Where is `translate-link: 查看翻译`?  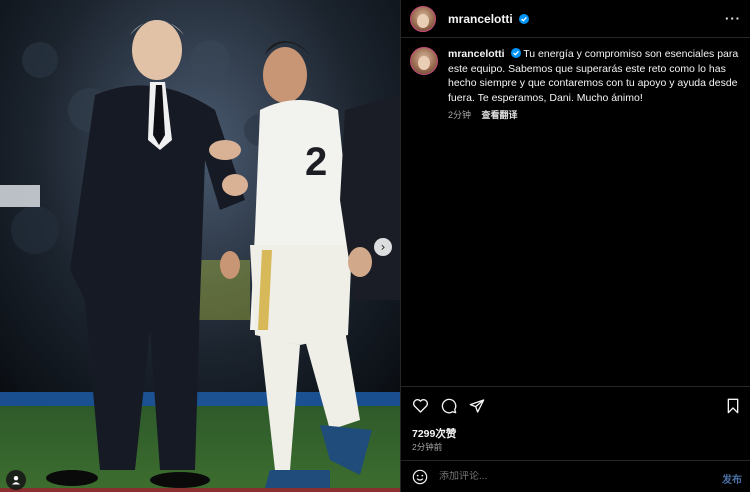 translate-link: 查看翻译 is located at coordinates (500, 115).